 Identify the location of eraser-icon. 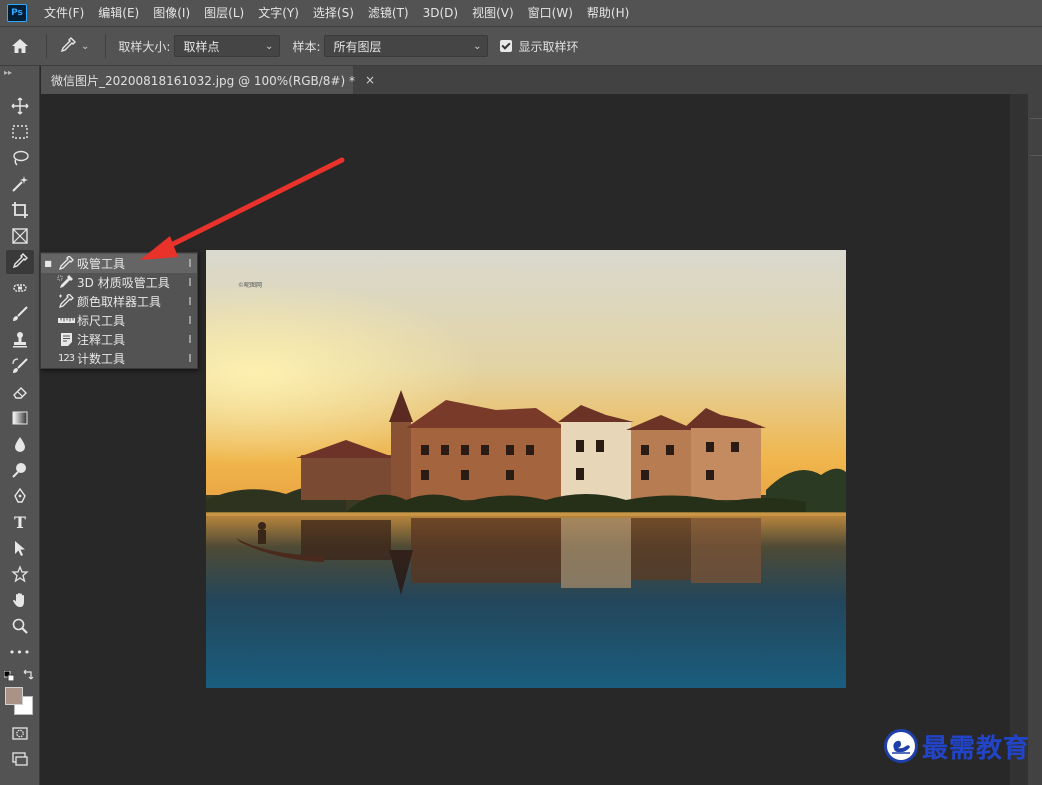
(20, 393).